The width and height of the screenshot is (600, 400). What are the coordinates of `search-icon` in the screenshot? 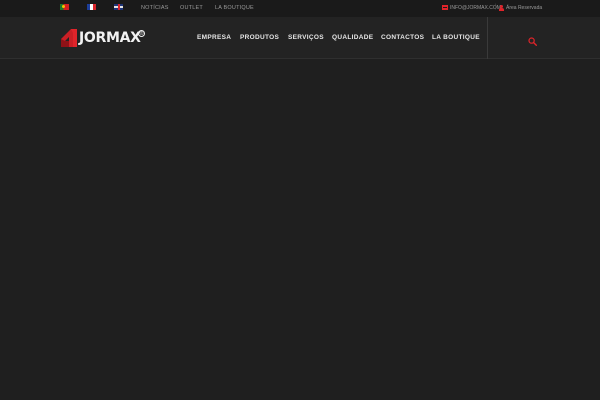 It's located at (533, 40).